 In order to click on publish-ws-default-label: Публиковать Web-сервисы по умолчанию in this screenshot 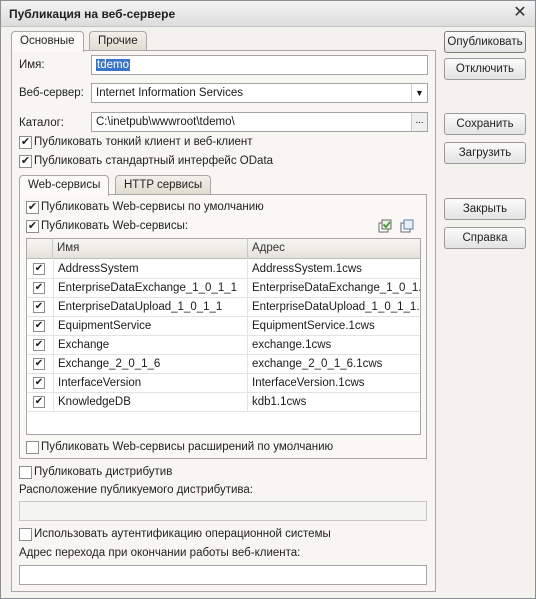, I will do `click(152, 207)`.